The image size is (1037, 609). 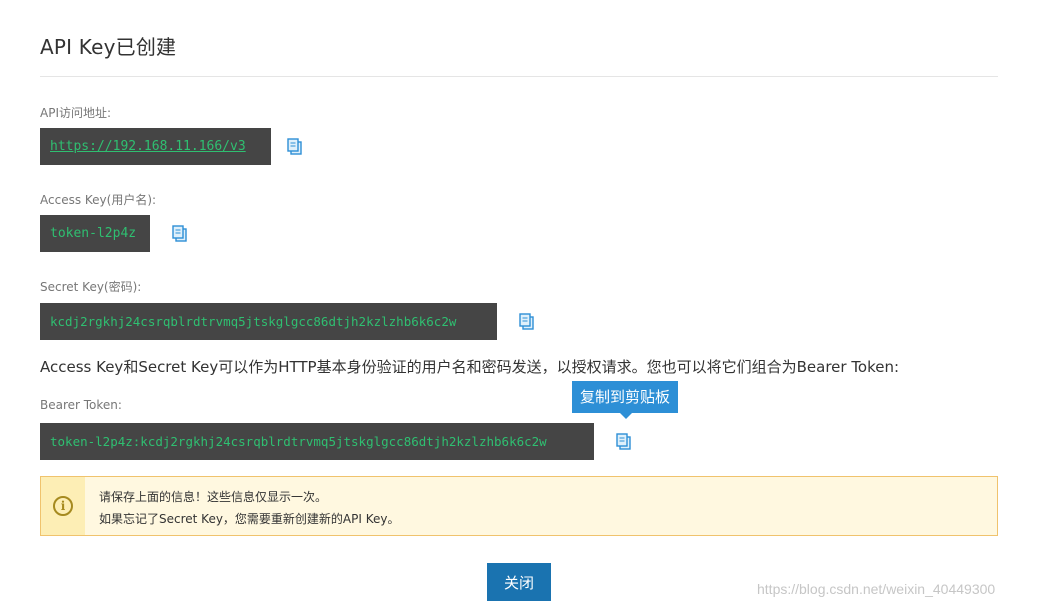 I want to click on secret-key-label: Secret Key(密码):, so click(x=91, y=287).